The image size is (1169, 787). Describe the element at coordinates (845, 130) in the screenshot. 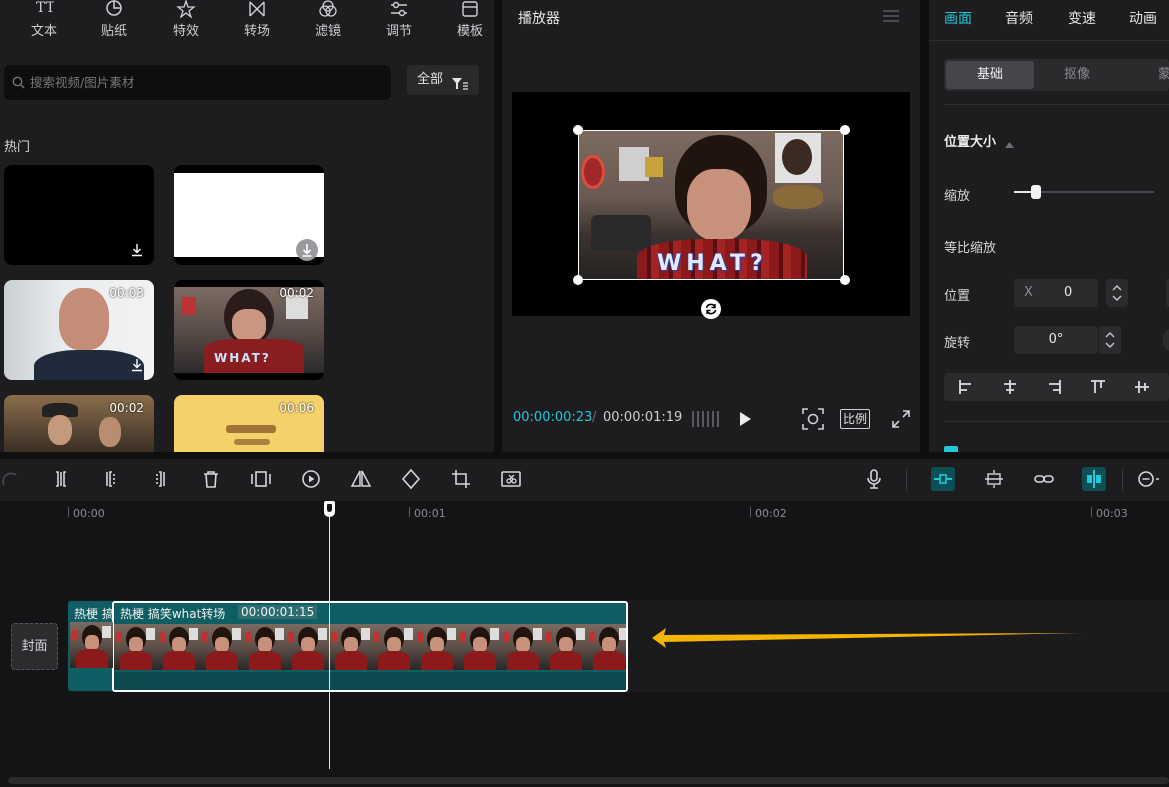

I see `resize-handle-top-right` at that location.